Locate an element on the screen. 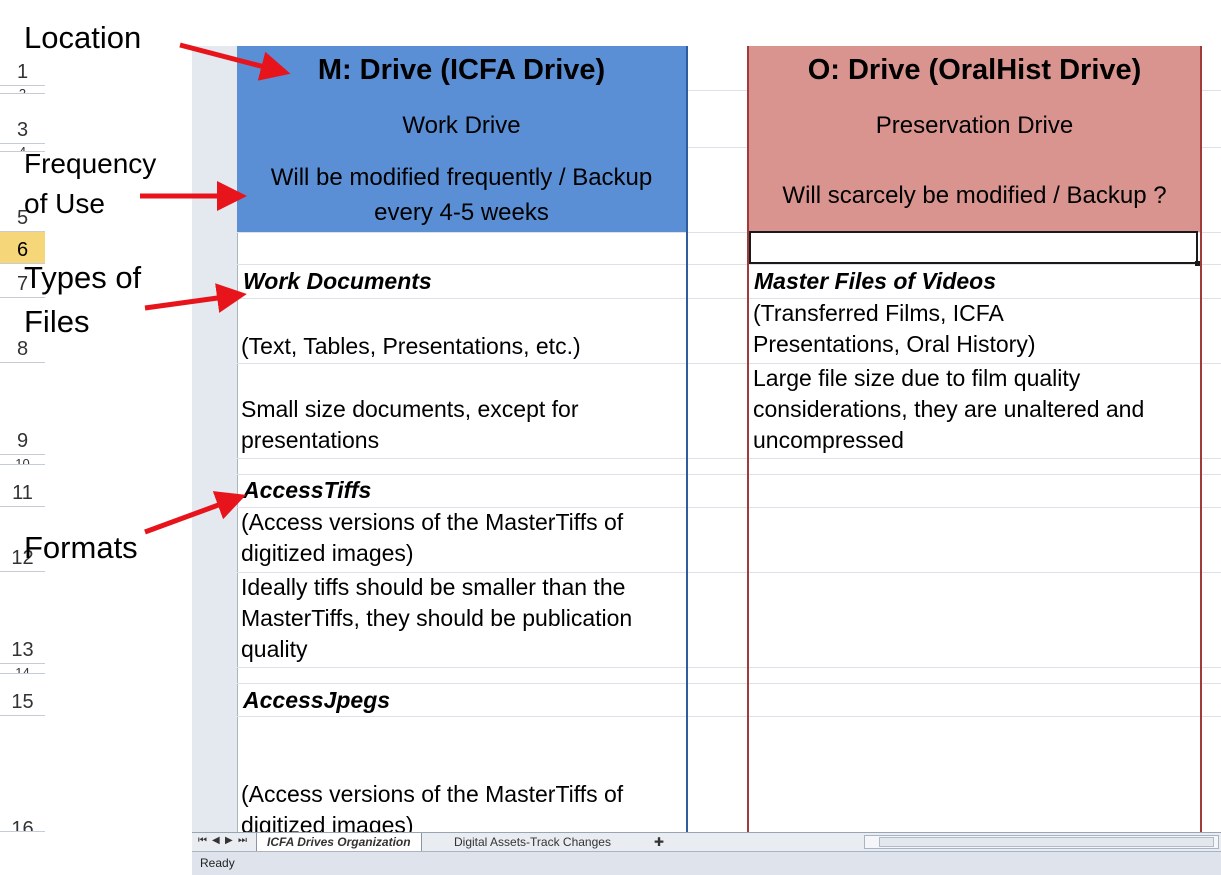 Image resolution: width=1221 pixels, height=875 pixels. tab-digital-assets-track-changes: Digital Assets-Track Changes is located at coordinates (532, 842).